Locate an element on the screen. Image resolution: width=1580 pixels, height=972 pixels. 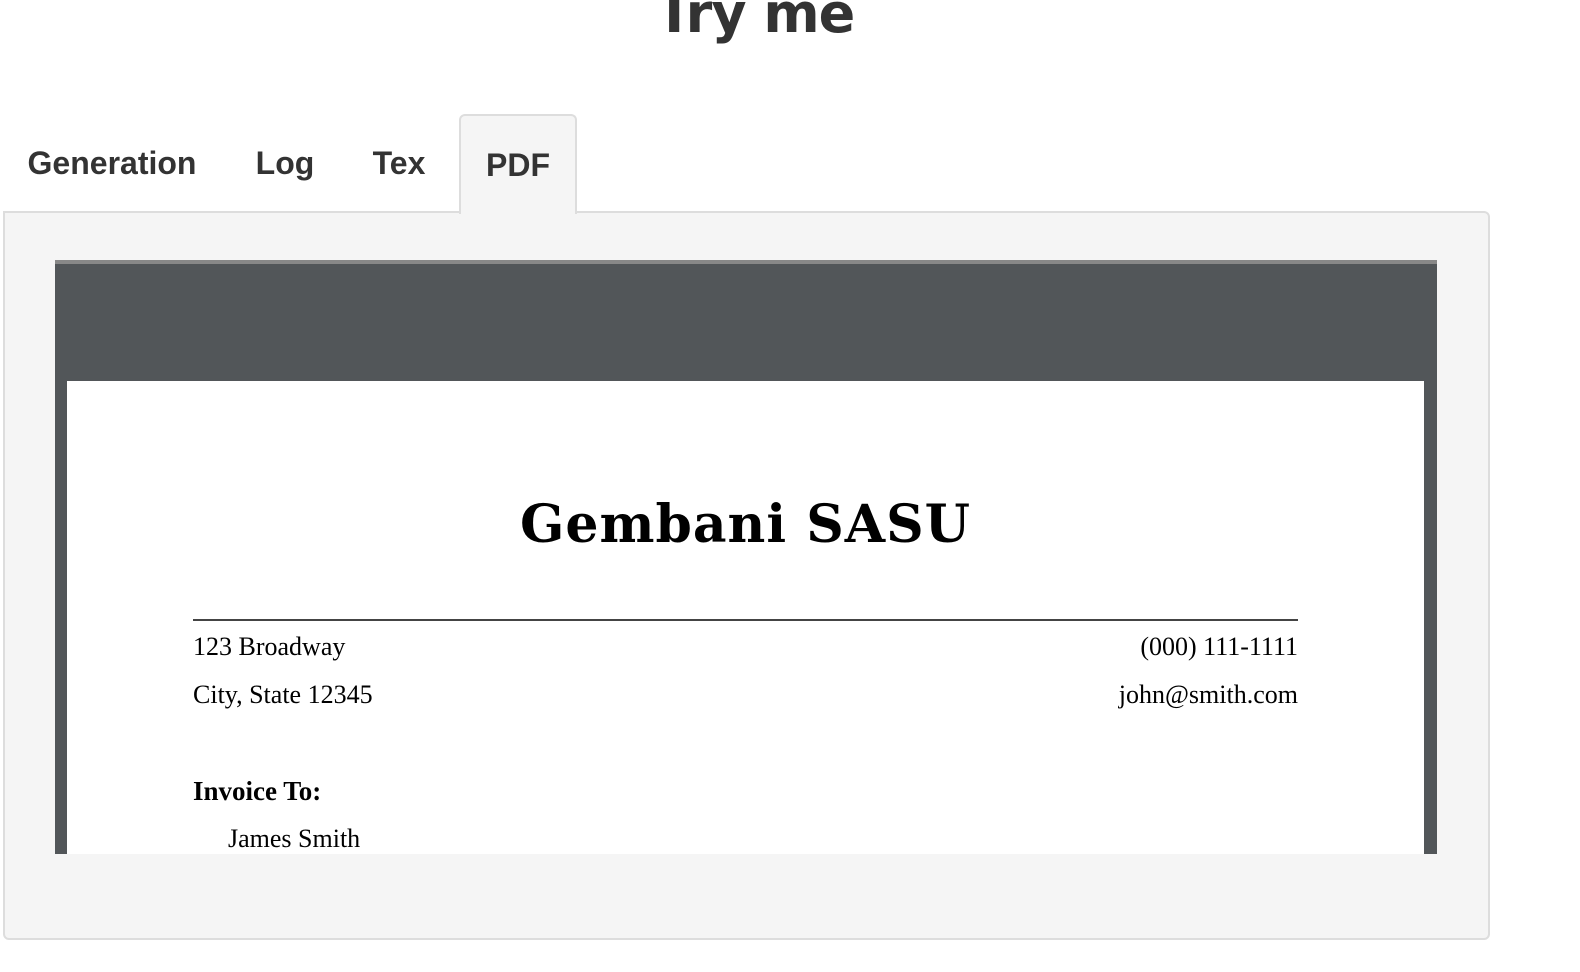
address-line-1: 123 Broadway is located at coordinates (269, 646).